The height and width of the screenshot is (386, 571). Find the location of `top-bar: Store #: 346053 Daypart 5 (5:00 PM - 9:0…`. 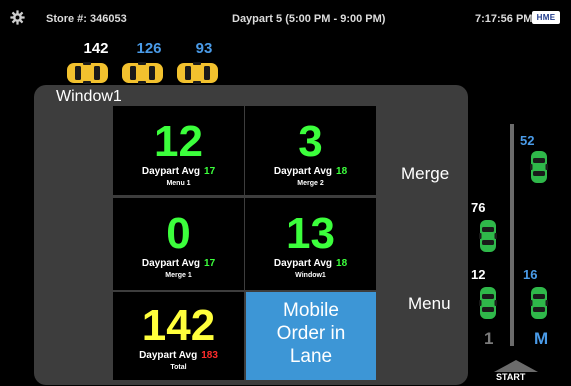

top-bar: Store #: 346053 Daypart 5 (5:00 PM - 9:0… is located at coordinates (285, 17).